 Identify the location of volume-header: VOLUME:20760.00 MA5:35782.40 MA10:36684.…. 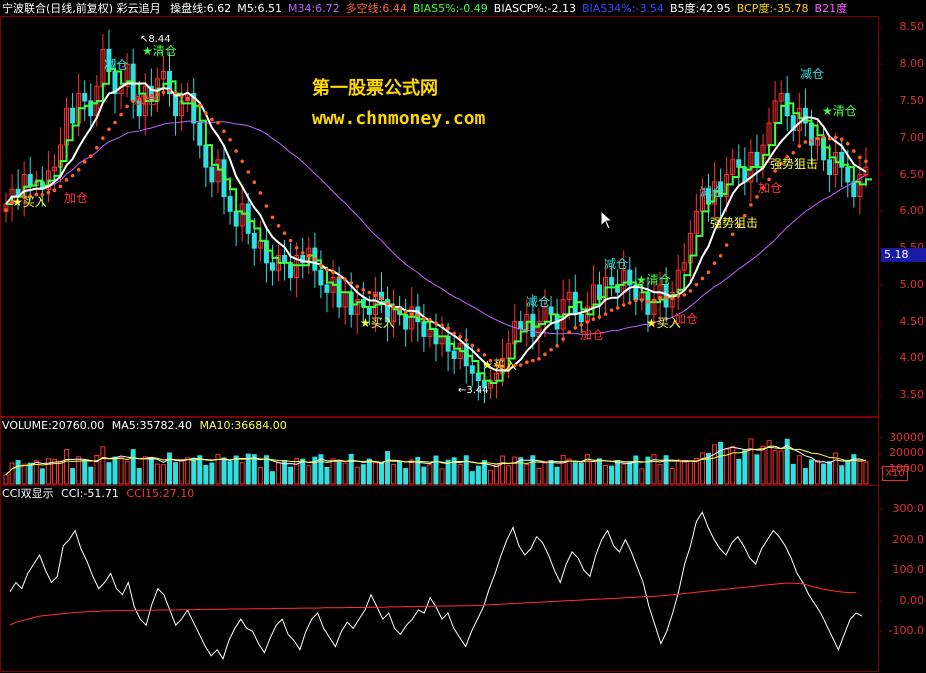
(144, 426).